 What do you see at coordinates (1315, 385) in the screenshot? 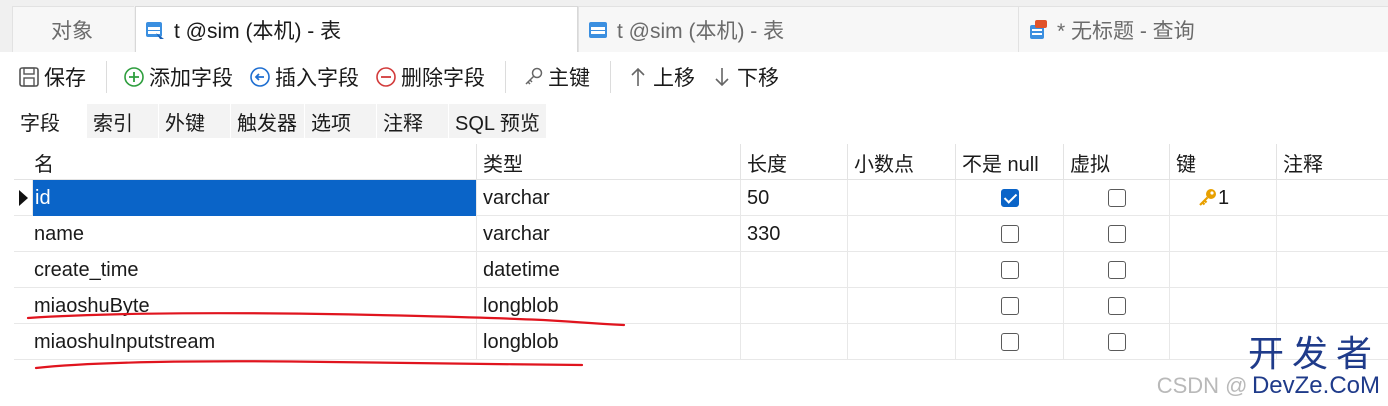
I see `watermark-devze: DevZe.CoM` at bounding box center [1315, 385].